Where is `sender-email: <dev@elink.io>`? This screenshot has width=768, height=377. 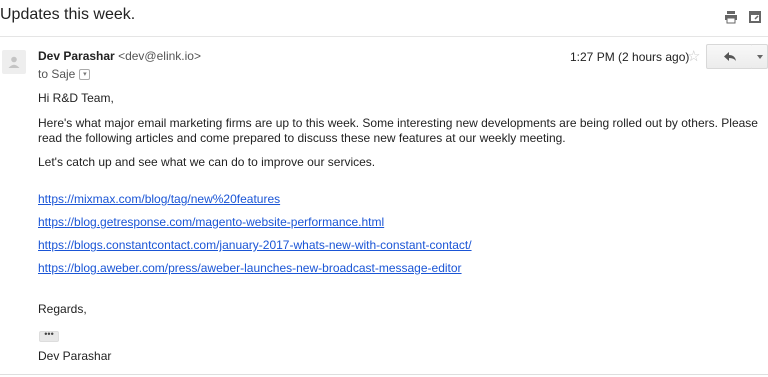 sender-email: <dev@elink.io> is located at coordinates (159, 56).